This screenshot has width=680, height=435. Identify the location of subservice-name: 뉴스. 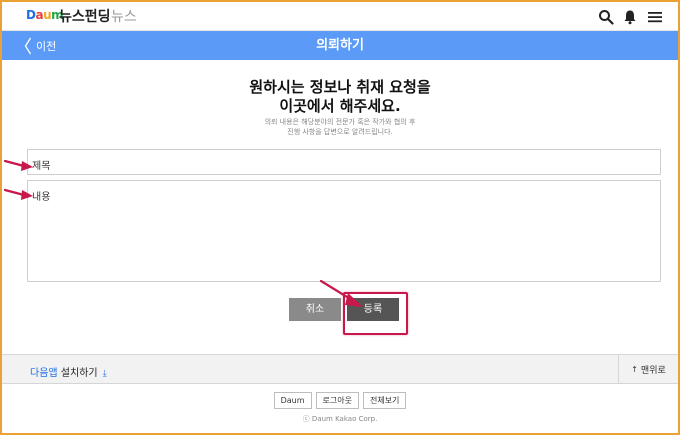
(124, 16).